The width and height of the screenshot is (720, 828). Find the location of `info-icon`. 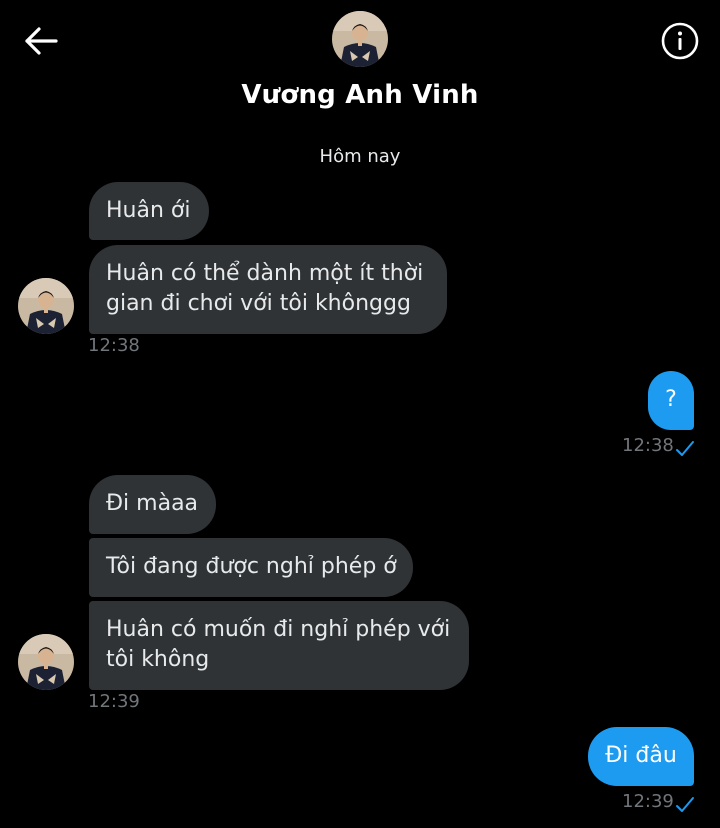

info-icon is located at coordinates (680, 41).